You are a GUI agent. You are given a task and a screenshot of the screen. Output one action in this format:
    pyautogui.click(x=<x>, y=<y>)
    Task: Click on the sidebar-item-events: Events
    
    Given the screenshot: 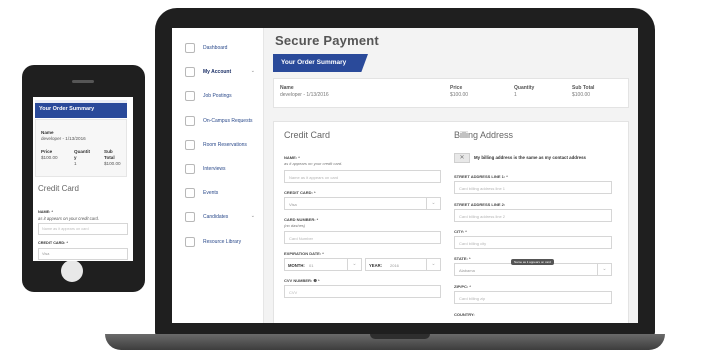 What is the action you would take?
    pyautogui.click(x=217, y=193)
    